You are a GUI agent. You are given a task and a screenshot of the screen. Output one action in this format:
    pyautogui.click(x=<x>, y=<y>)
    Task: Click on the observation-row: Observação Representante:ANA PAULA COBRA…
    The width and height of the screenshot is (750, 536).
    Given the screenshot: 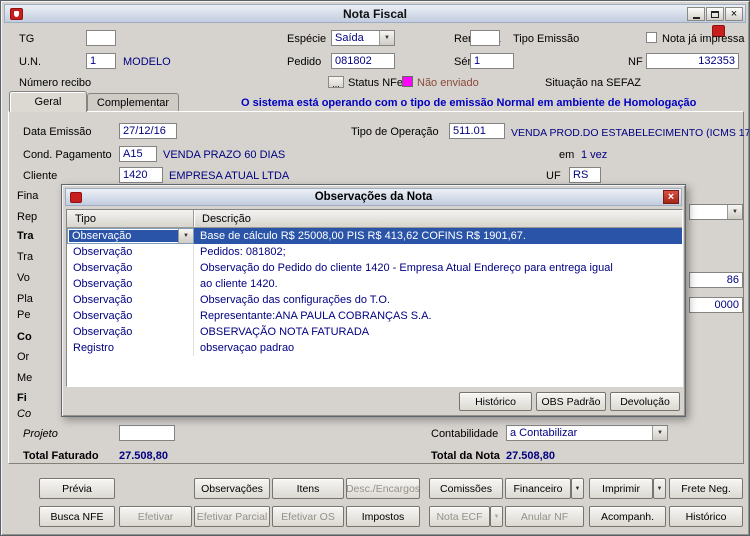 What is the action you would take?
    pyautogui.click(x=374, y=316)
    